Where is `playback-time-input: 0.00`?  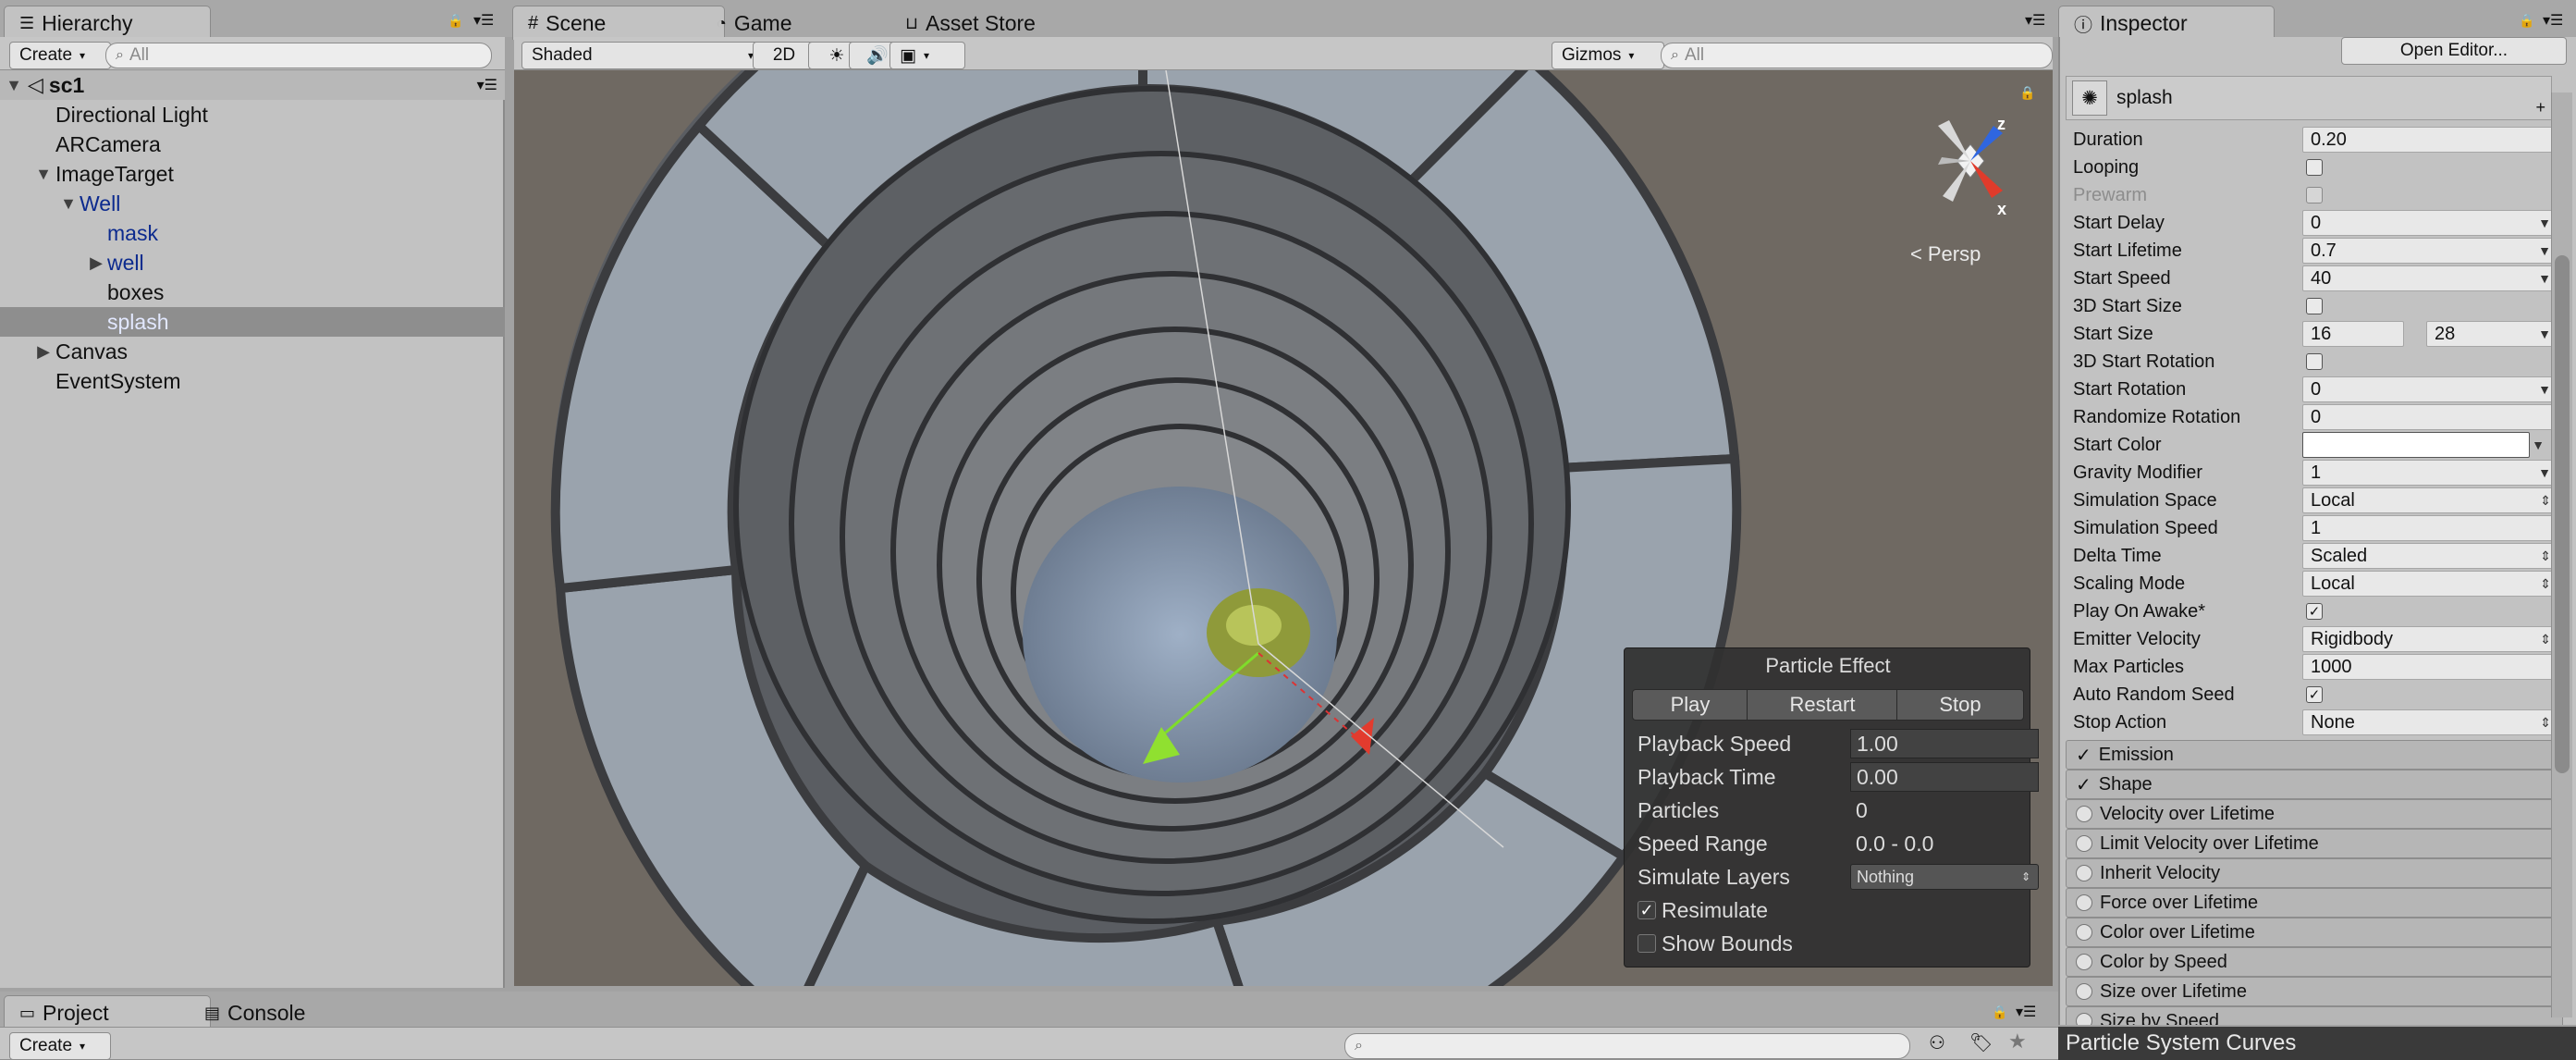 playback-time-input: 0.00 is located at coordinates (1944, 777).